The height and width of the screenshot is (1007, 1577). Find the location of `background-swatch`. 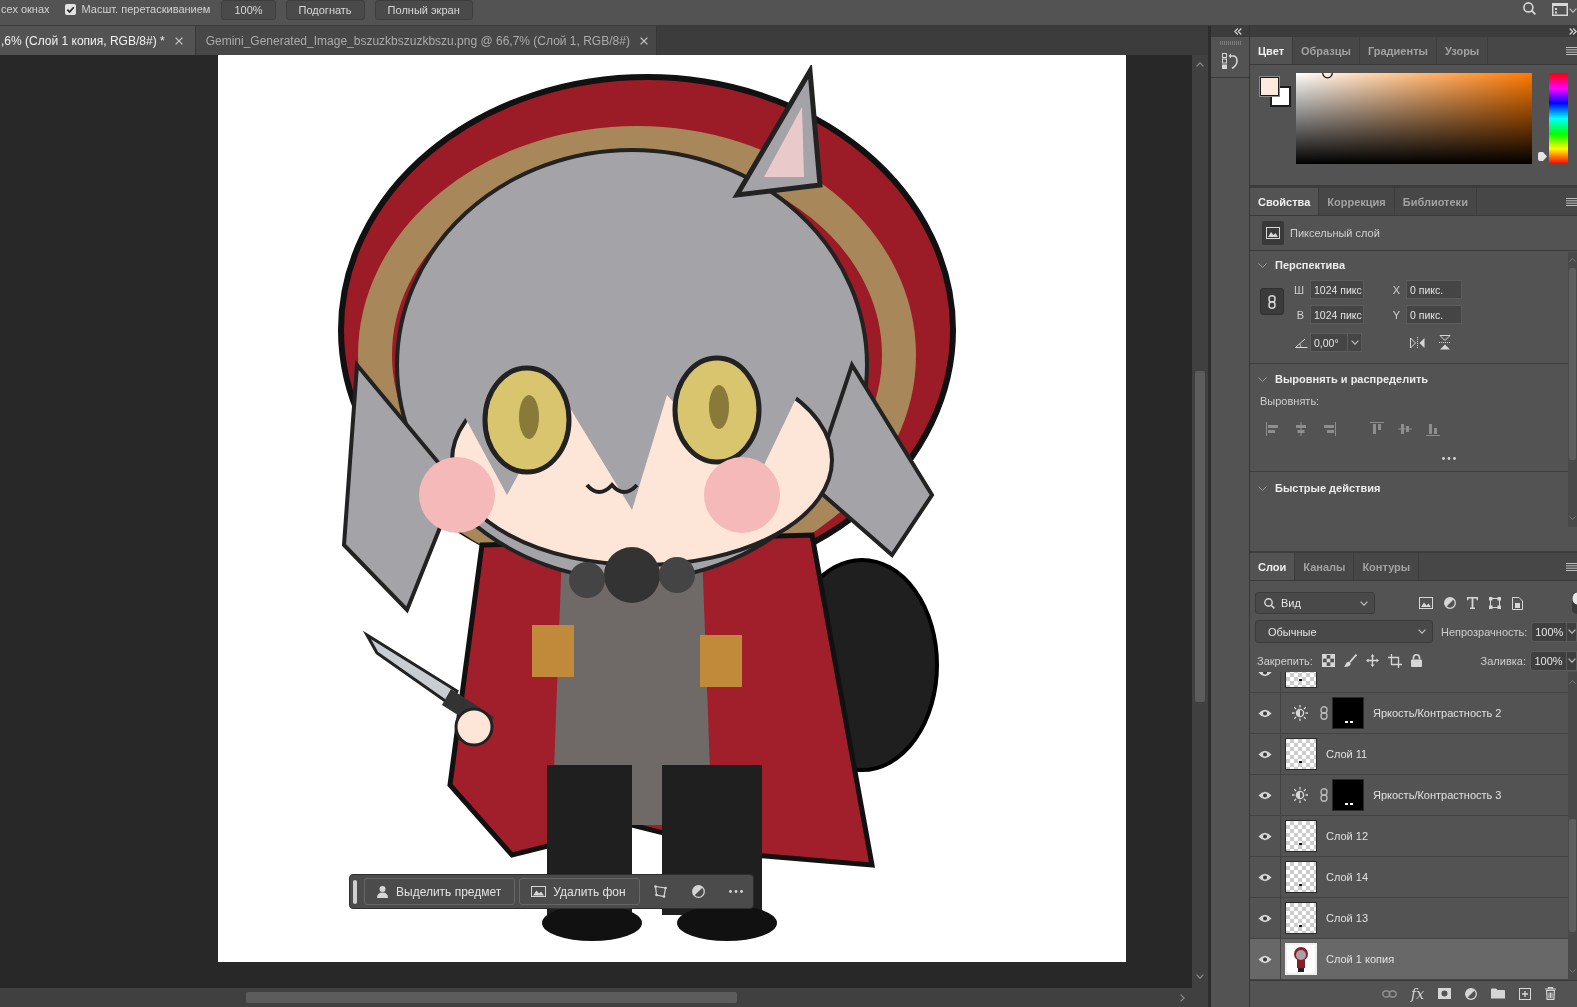

background-swatch is located at coordinates (1275, 91).